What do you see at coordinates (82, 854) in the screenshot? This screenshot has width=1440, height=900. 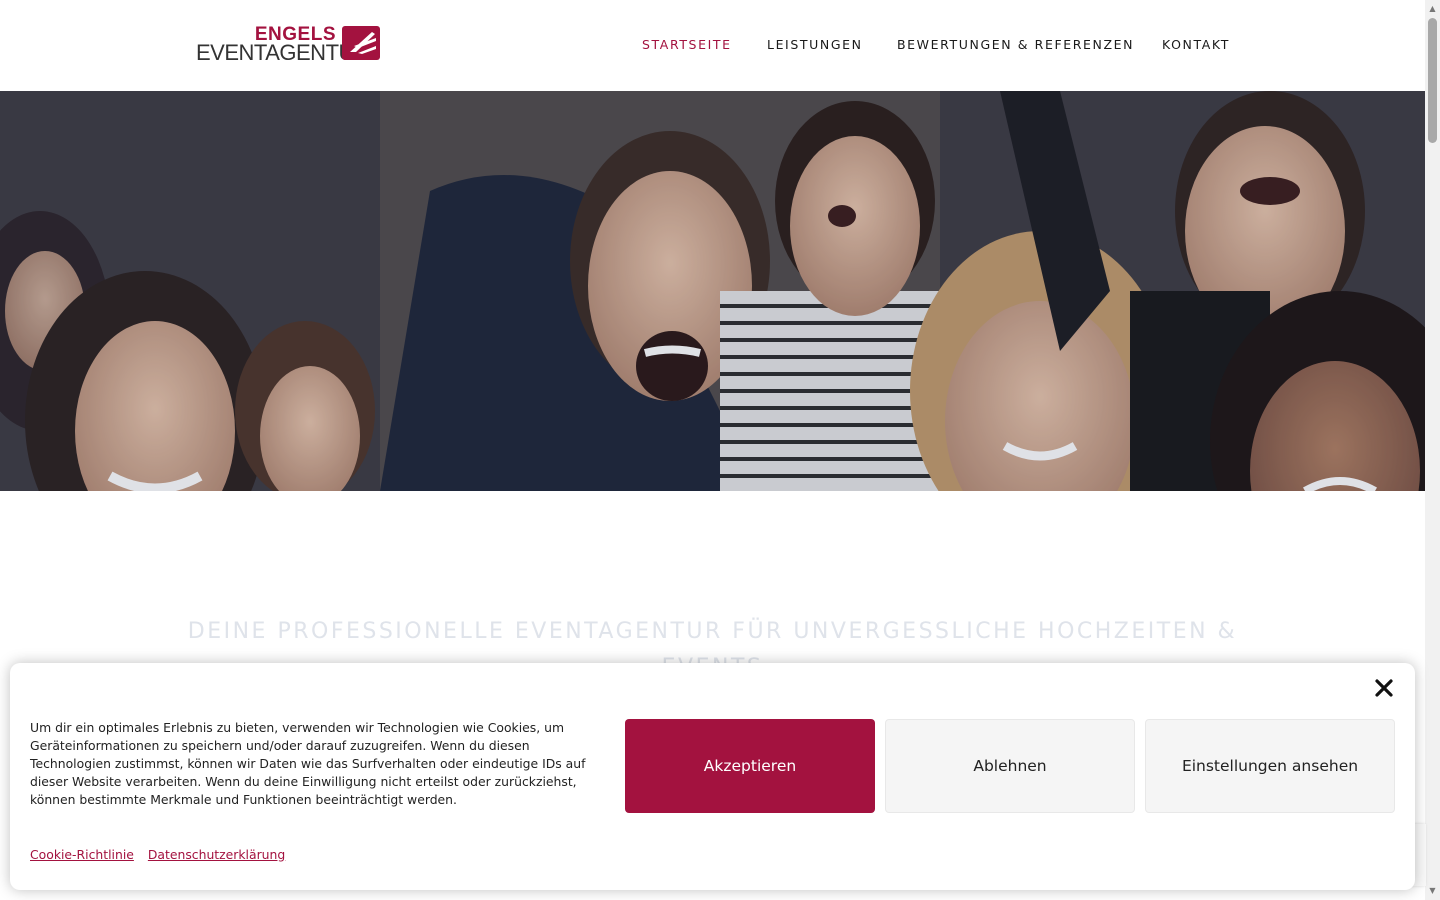 I see `cookie-policy-link: Cookie-Richtlinie` at bounding box center [82, 854].